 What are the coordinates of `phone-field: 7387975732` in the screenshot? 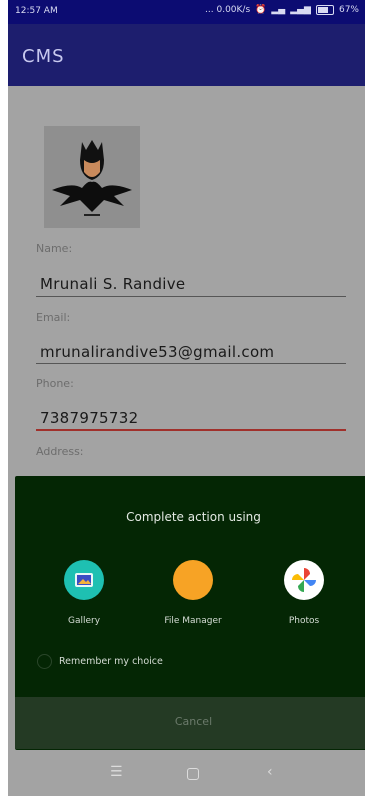 It's located at (89, 418).